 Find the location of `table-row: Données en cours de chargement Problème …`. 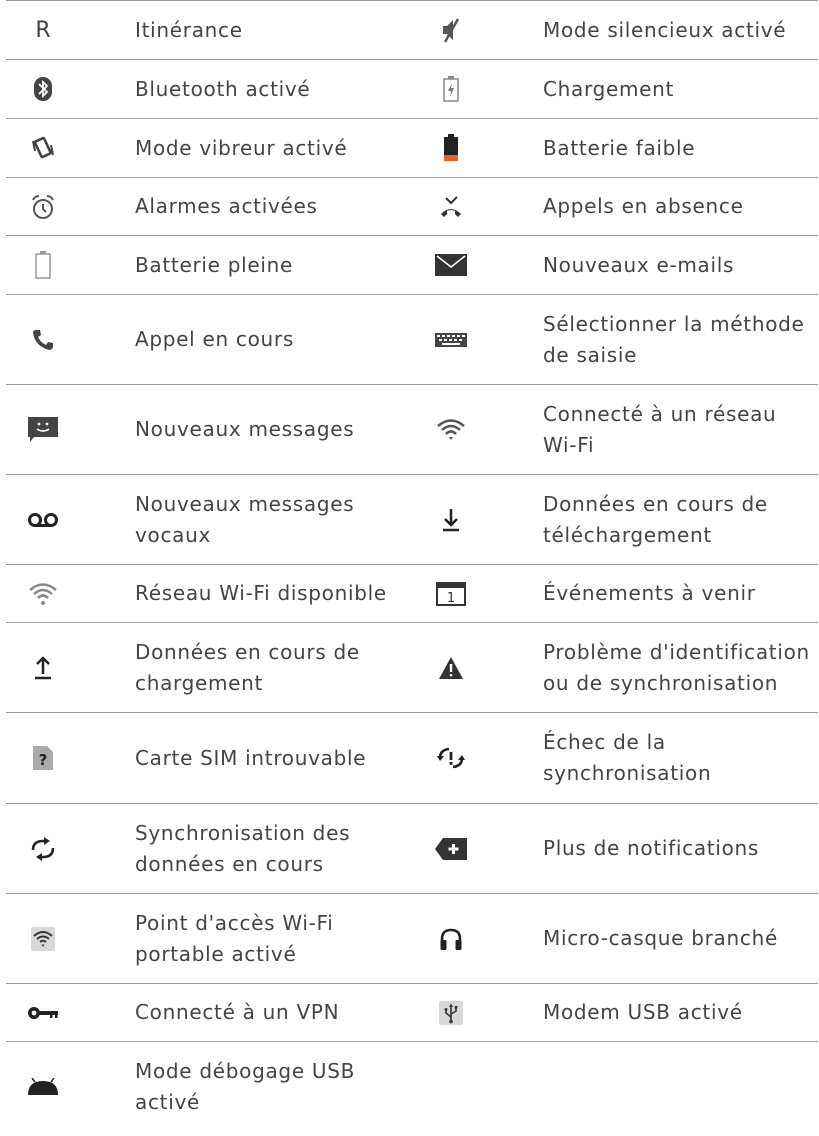

table-row: Données en cours de chargement Problème … is located at coordinates (412, 668).